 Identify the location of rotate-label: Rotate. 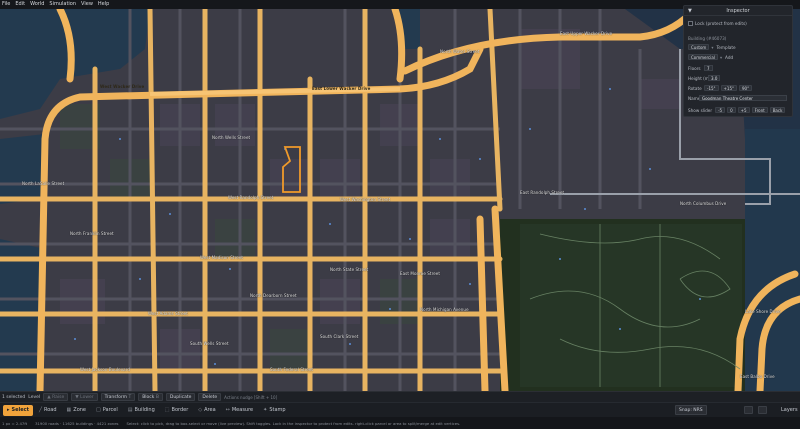
(695, 88).